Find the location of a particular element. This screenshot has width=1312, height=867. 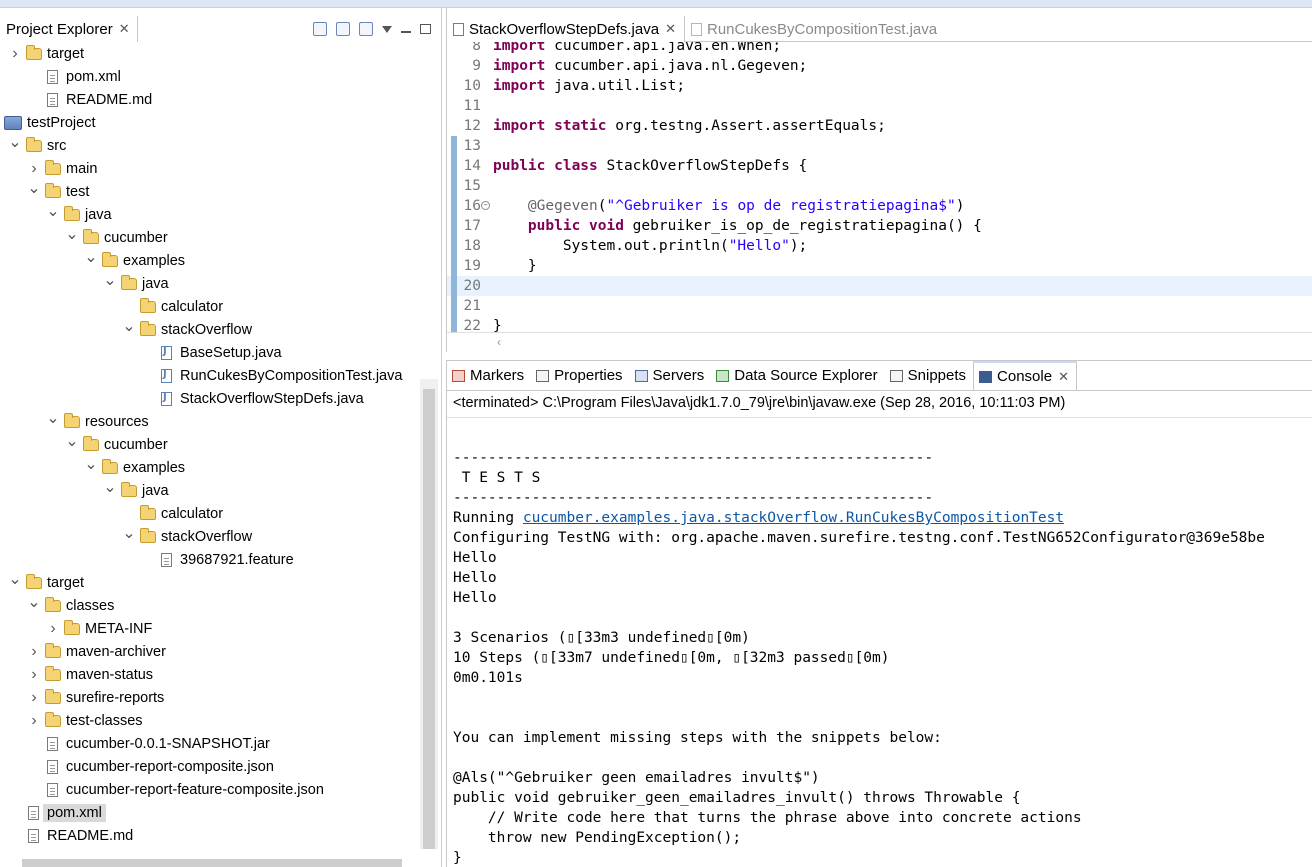

tree-item: ›BaseSetup.java is located at coordinates (210, 352).